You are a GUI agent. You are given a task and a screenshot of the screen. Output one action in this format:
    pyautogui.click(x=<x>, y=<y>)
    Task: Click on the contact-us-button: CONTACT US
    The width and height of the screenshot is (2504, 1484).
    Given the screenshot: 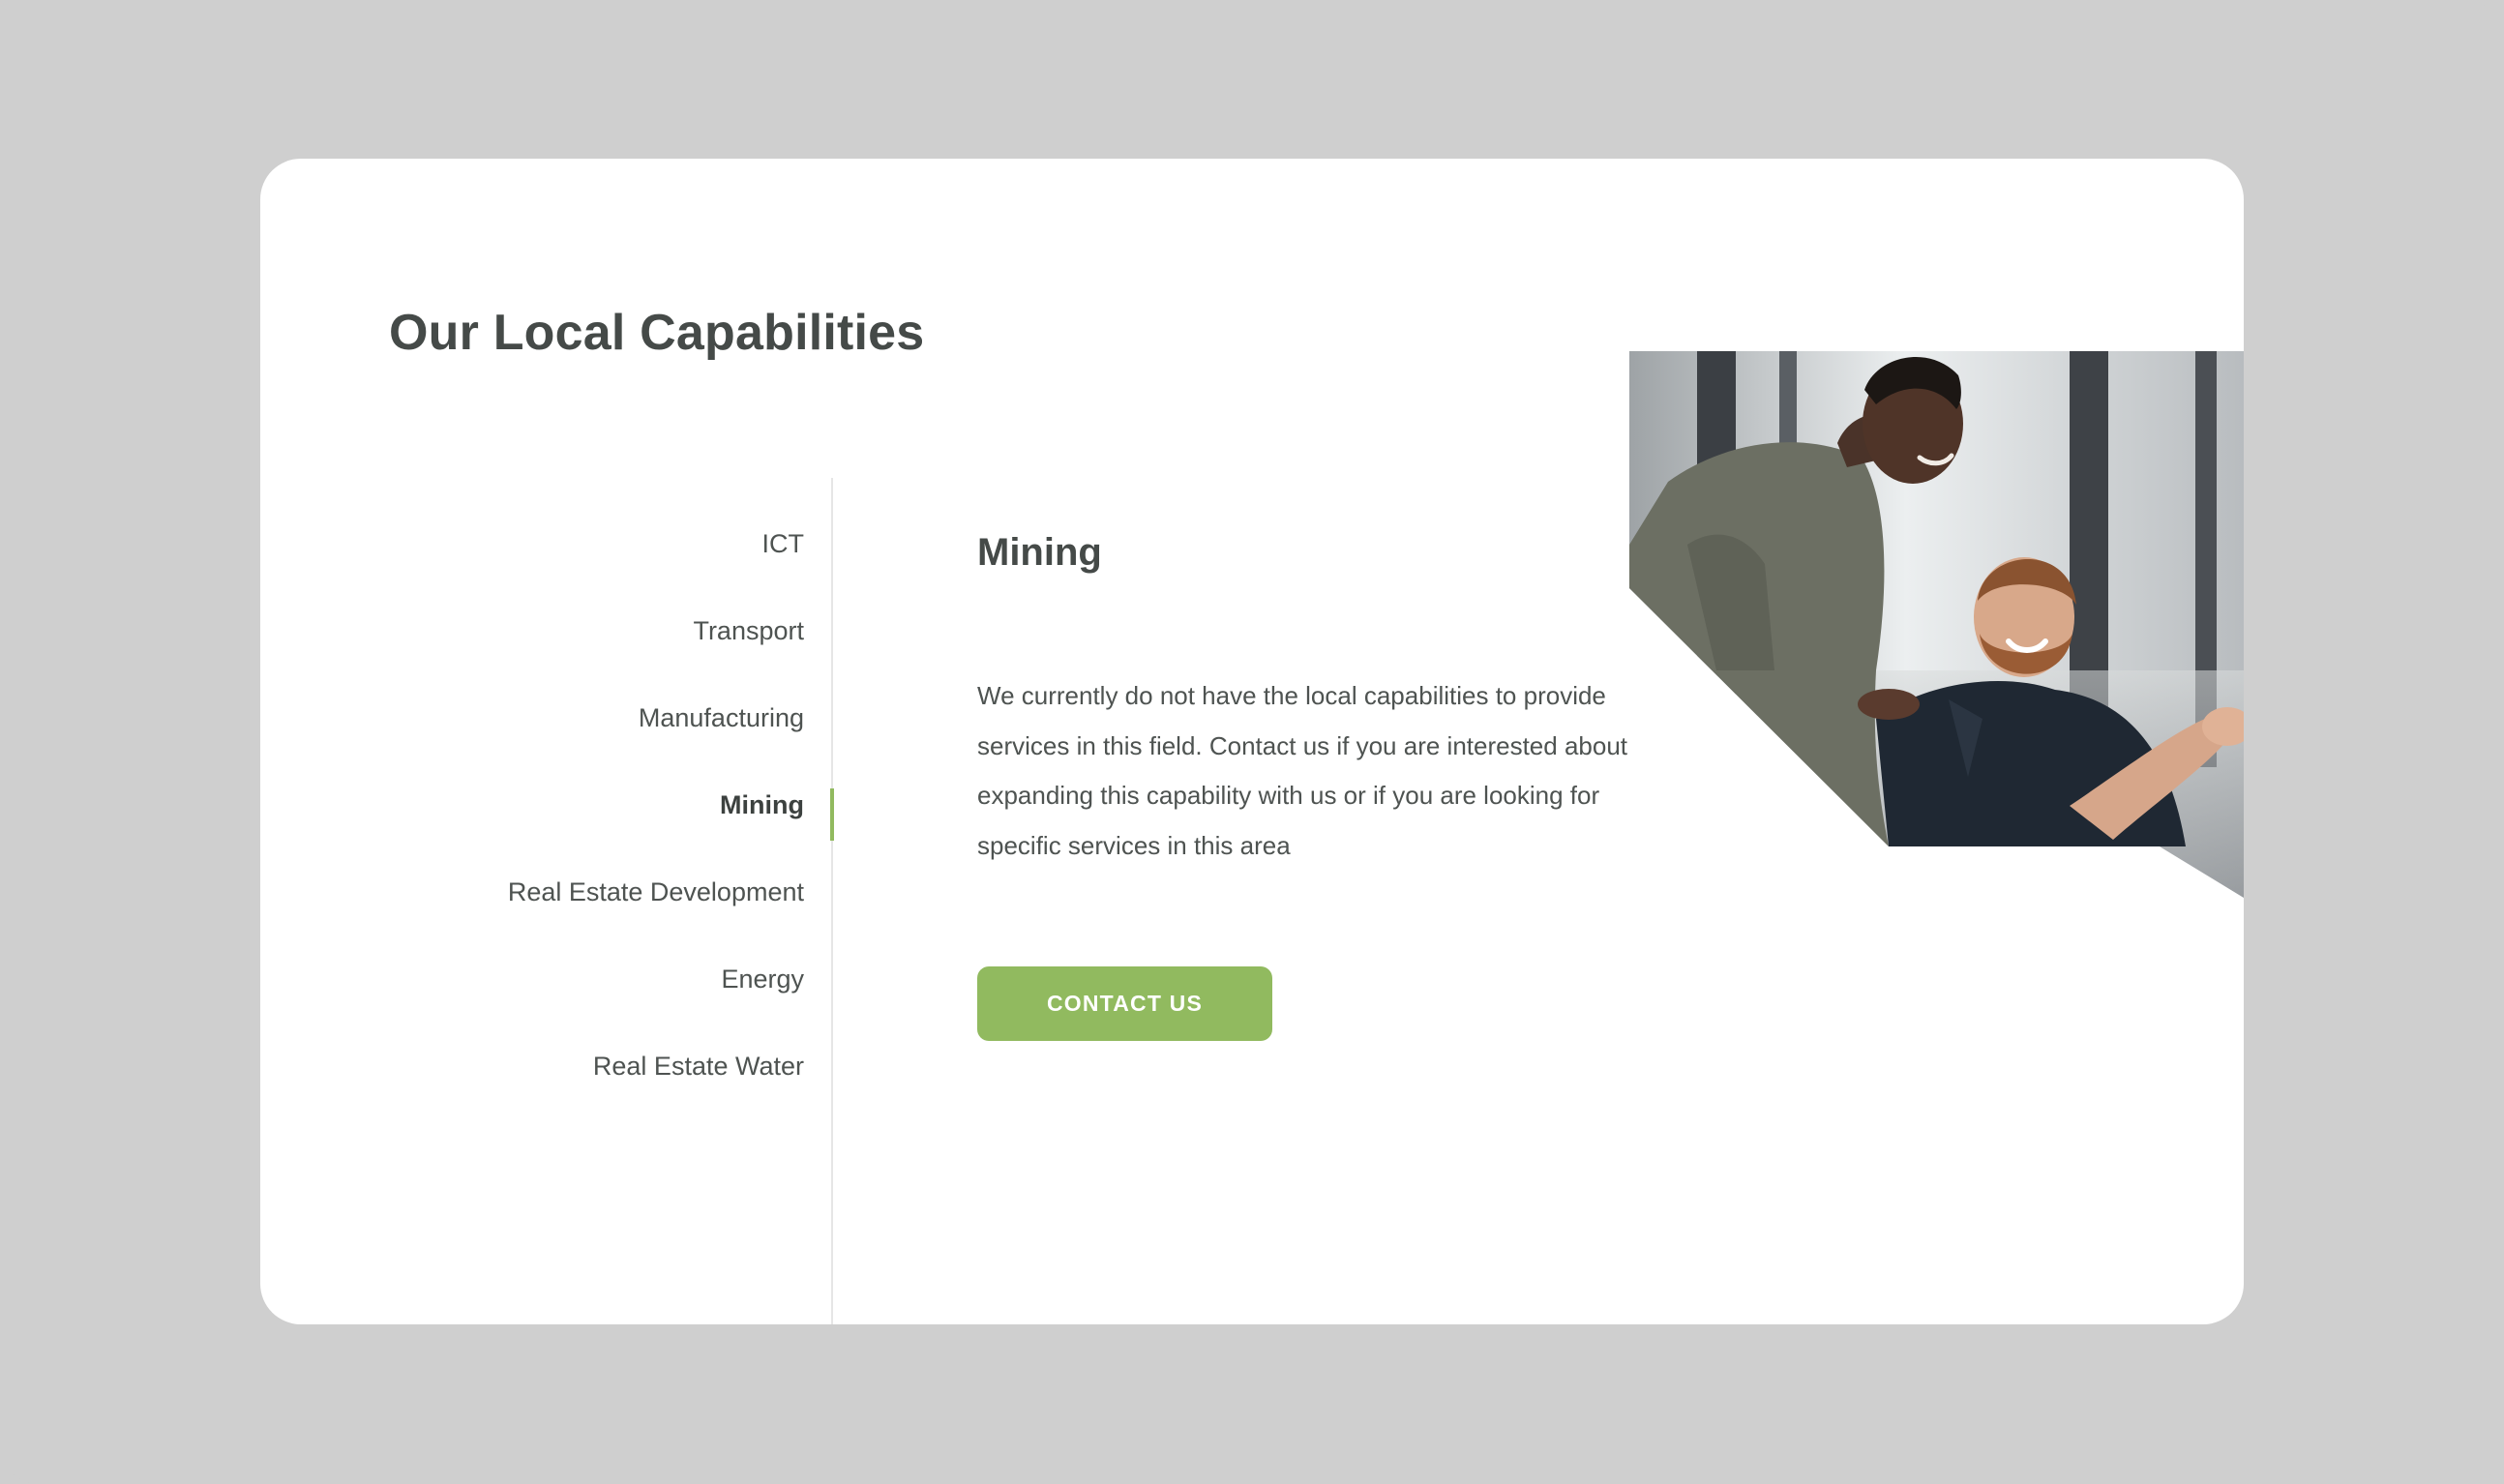 What is the action you would take?
    pyautogui.click(x=1124, y=1003)
    